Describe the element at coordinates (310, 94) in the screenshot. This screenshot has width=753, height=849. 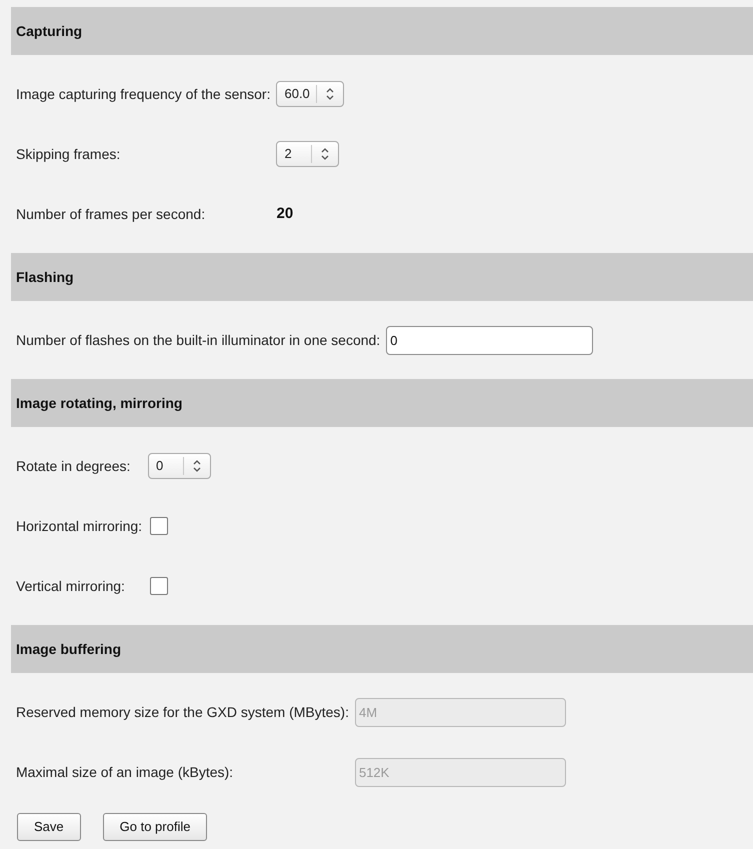
I see `spin-box: 60.0` at that location.